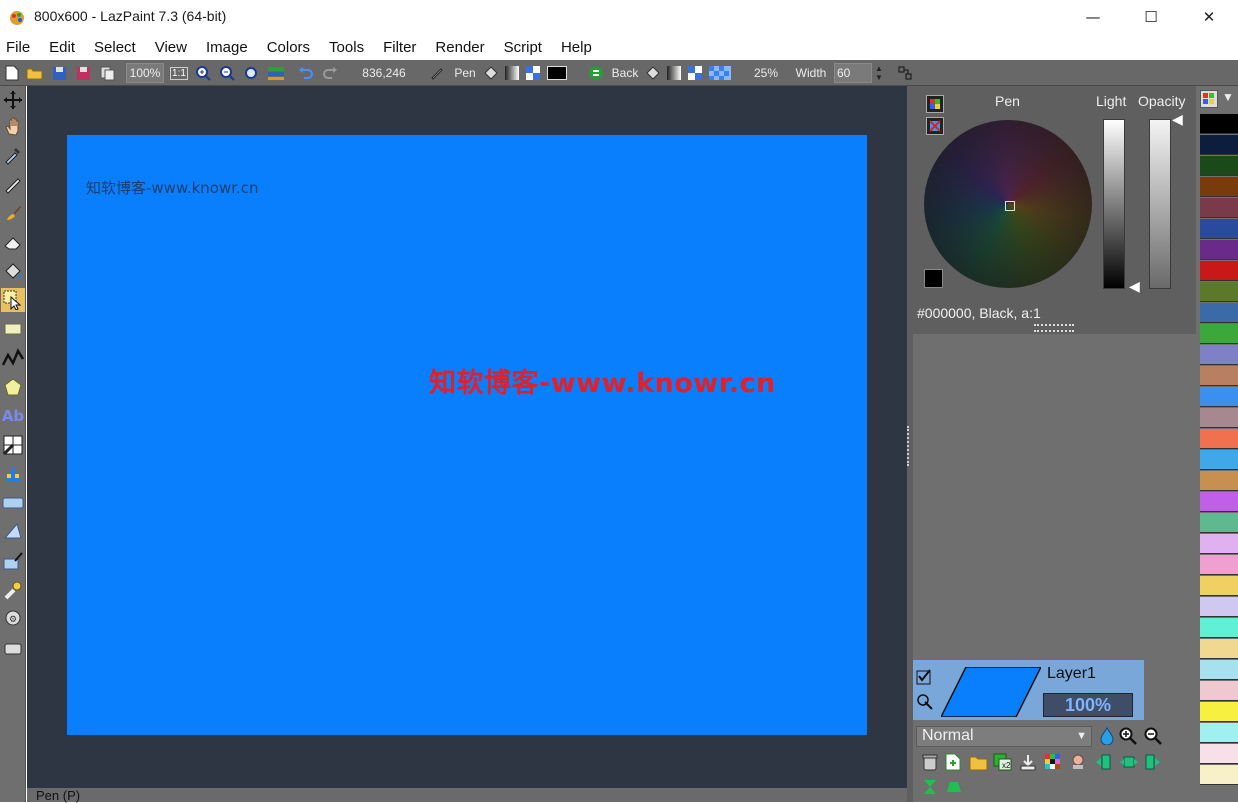 This screenshot has height=803, width=1238. What do you see at coordinates (935, 104) in the screenshot?
I see `color-mode-icon` at bounding box center [935, 104].